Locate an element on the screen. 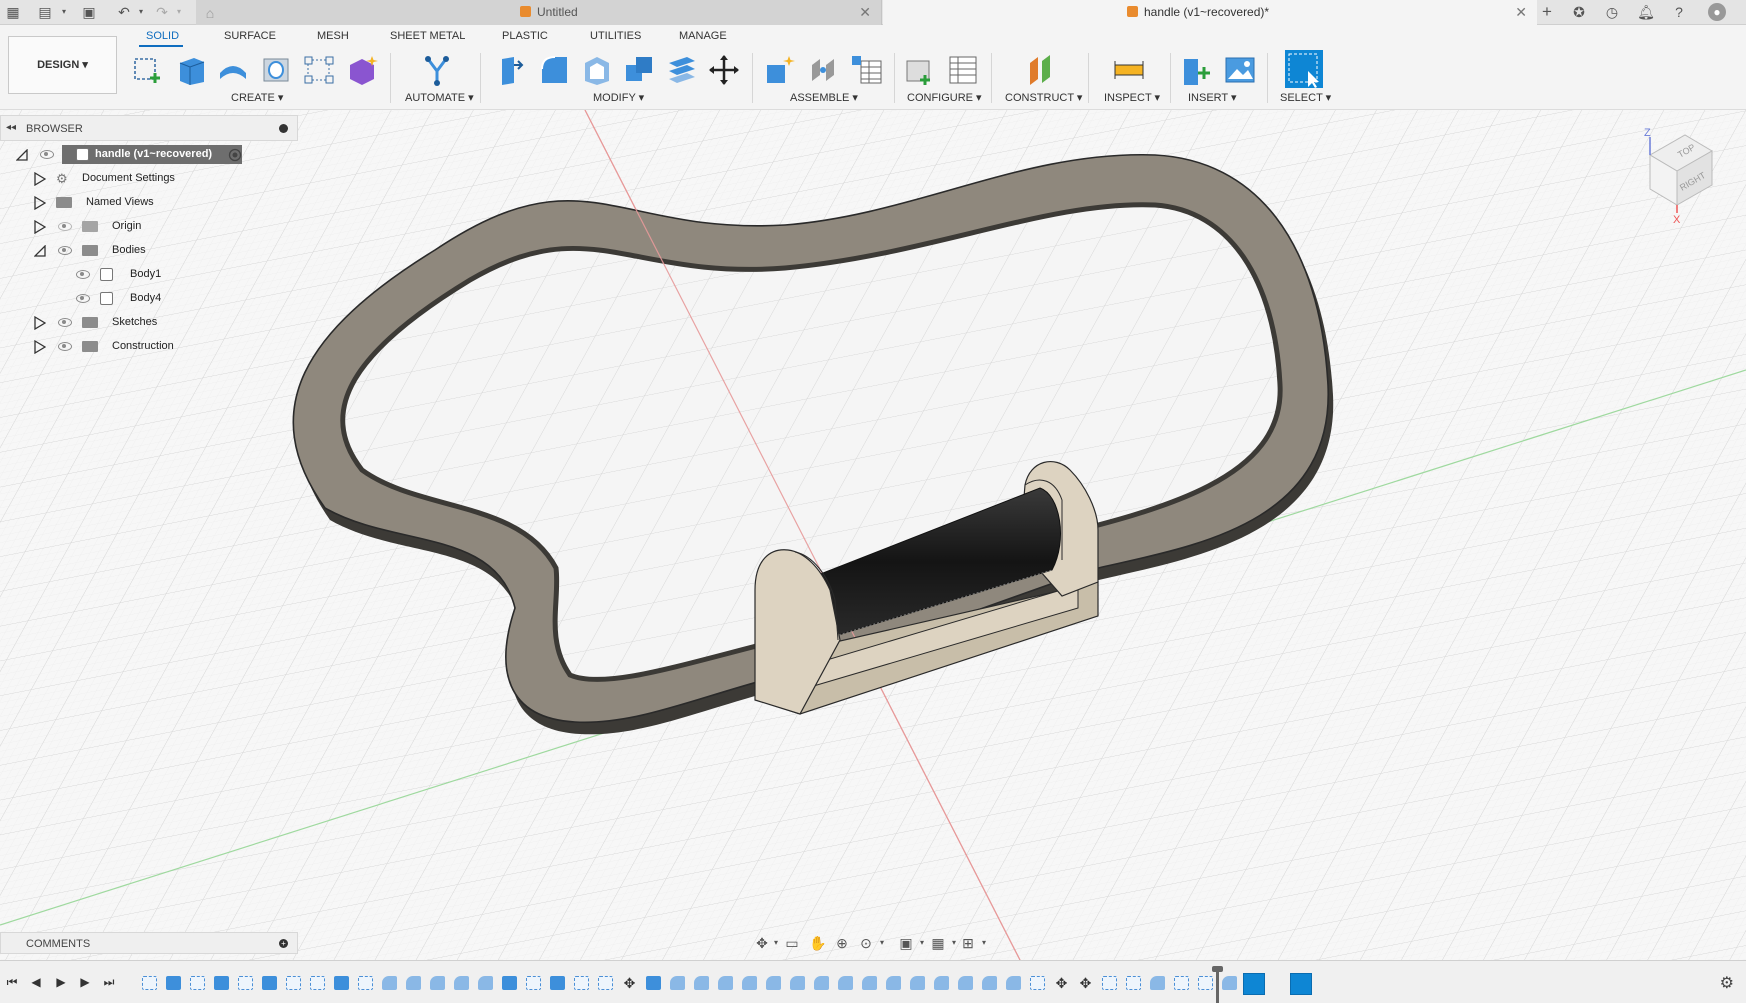 This screenshot has height=1003, width=1746. file-menu-chevron-icon: ▾ is located at coordinates (64, 12).